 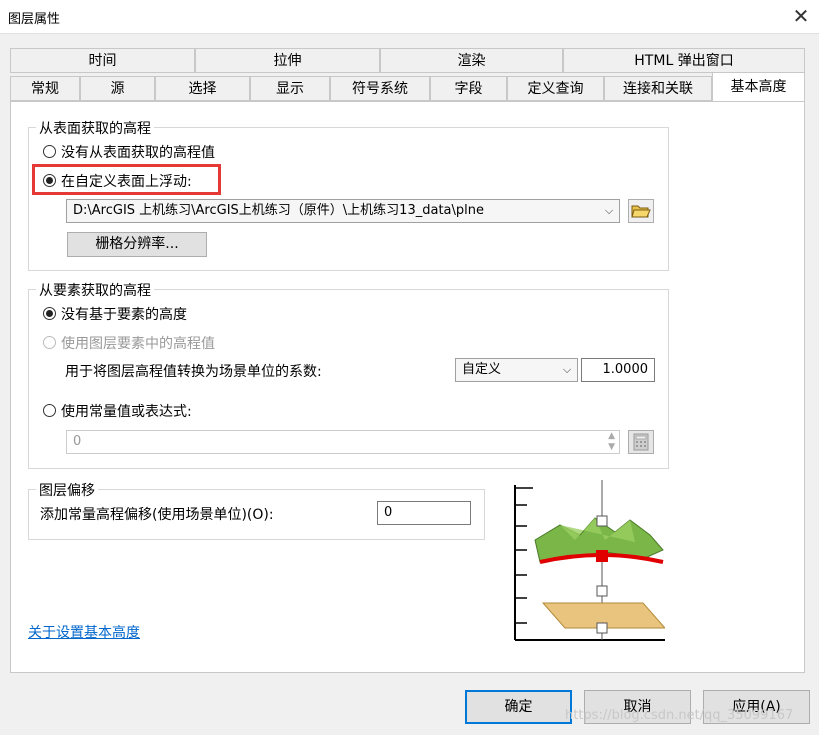 What do you see at coordinates (126, 412) in the screenshot?
I see `radio-constant-expression-label: 使用常量值或表达式:` at bounding box center [126, 412].